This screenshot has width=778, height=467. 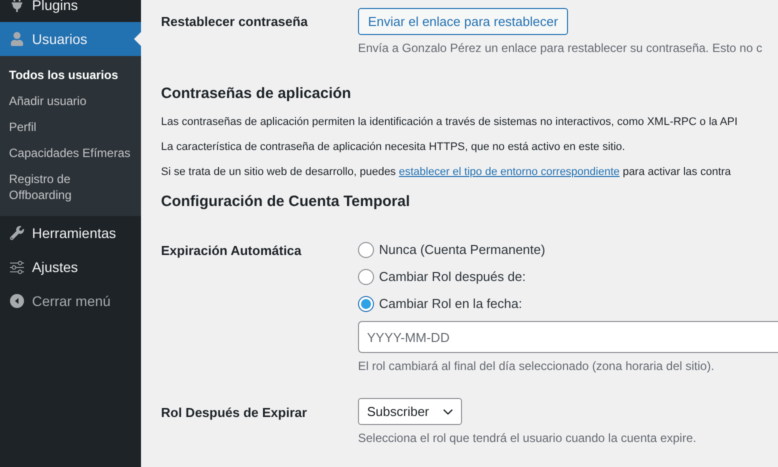 I want to click on menu-item: Herramientas, so click(x=70, y=233).